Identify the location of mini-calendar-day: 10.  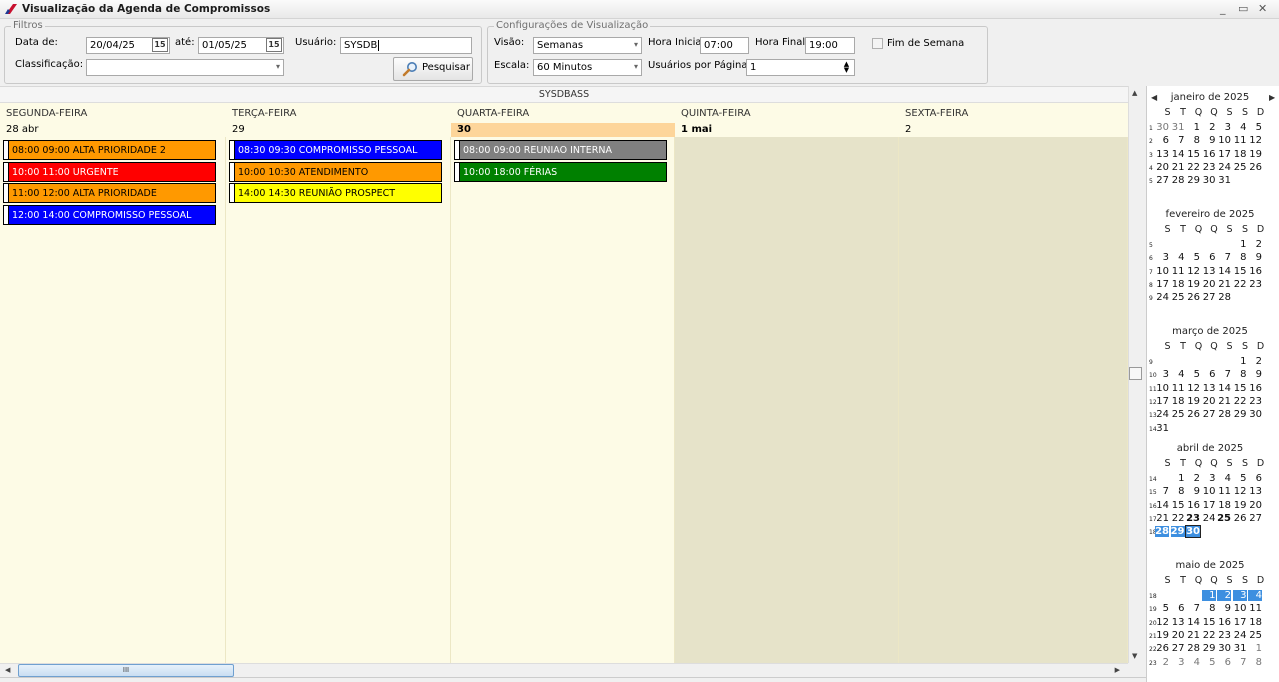
(1162, 271).